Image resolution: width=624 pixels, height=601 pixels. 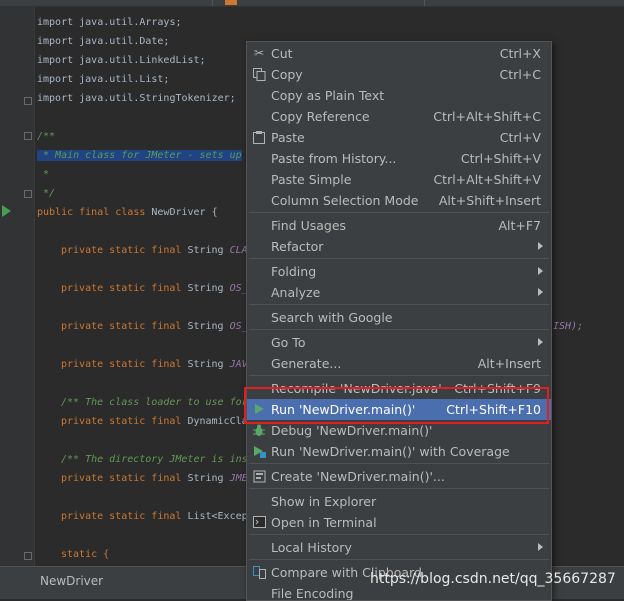 I want to click on code-line-comment: /** The class loader to use for, so click(x=154, y=402).